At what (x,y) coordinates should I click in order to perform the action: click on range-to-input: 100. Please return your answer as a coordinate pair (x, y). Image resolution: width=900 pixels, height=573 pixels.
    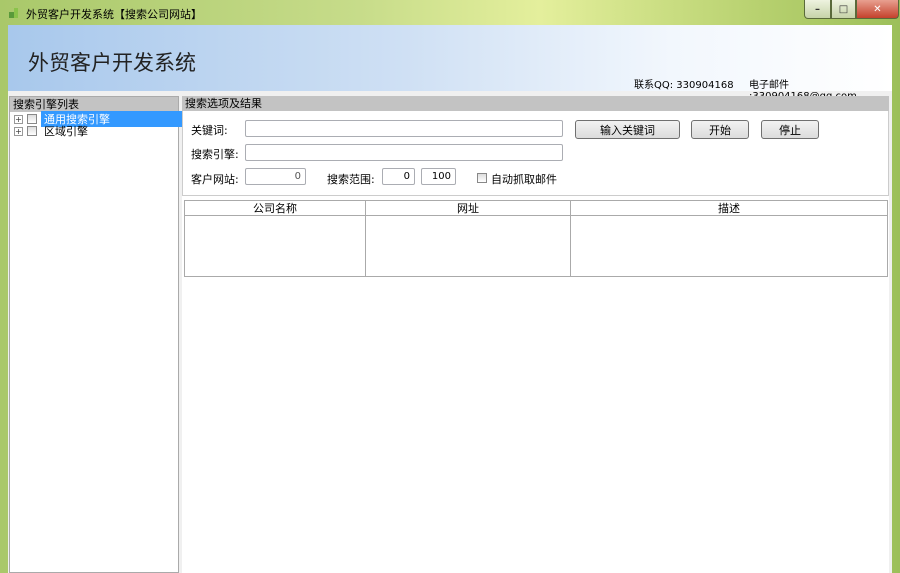
    Looking at the image, I should click on (438, 176).